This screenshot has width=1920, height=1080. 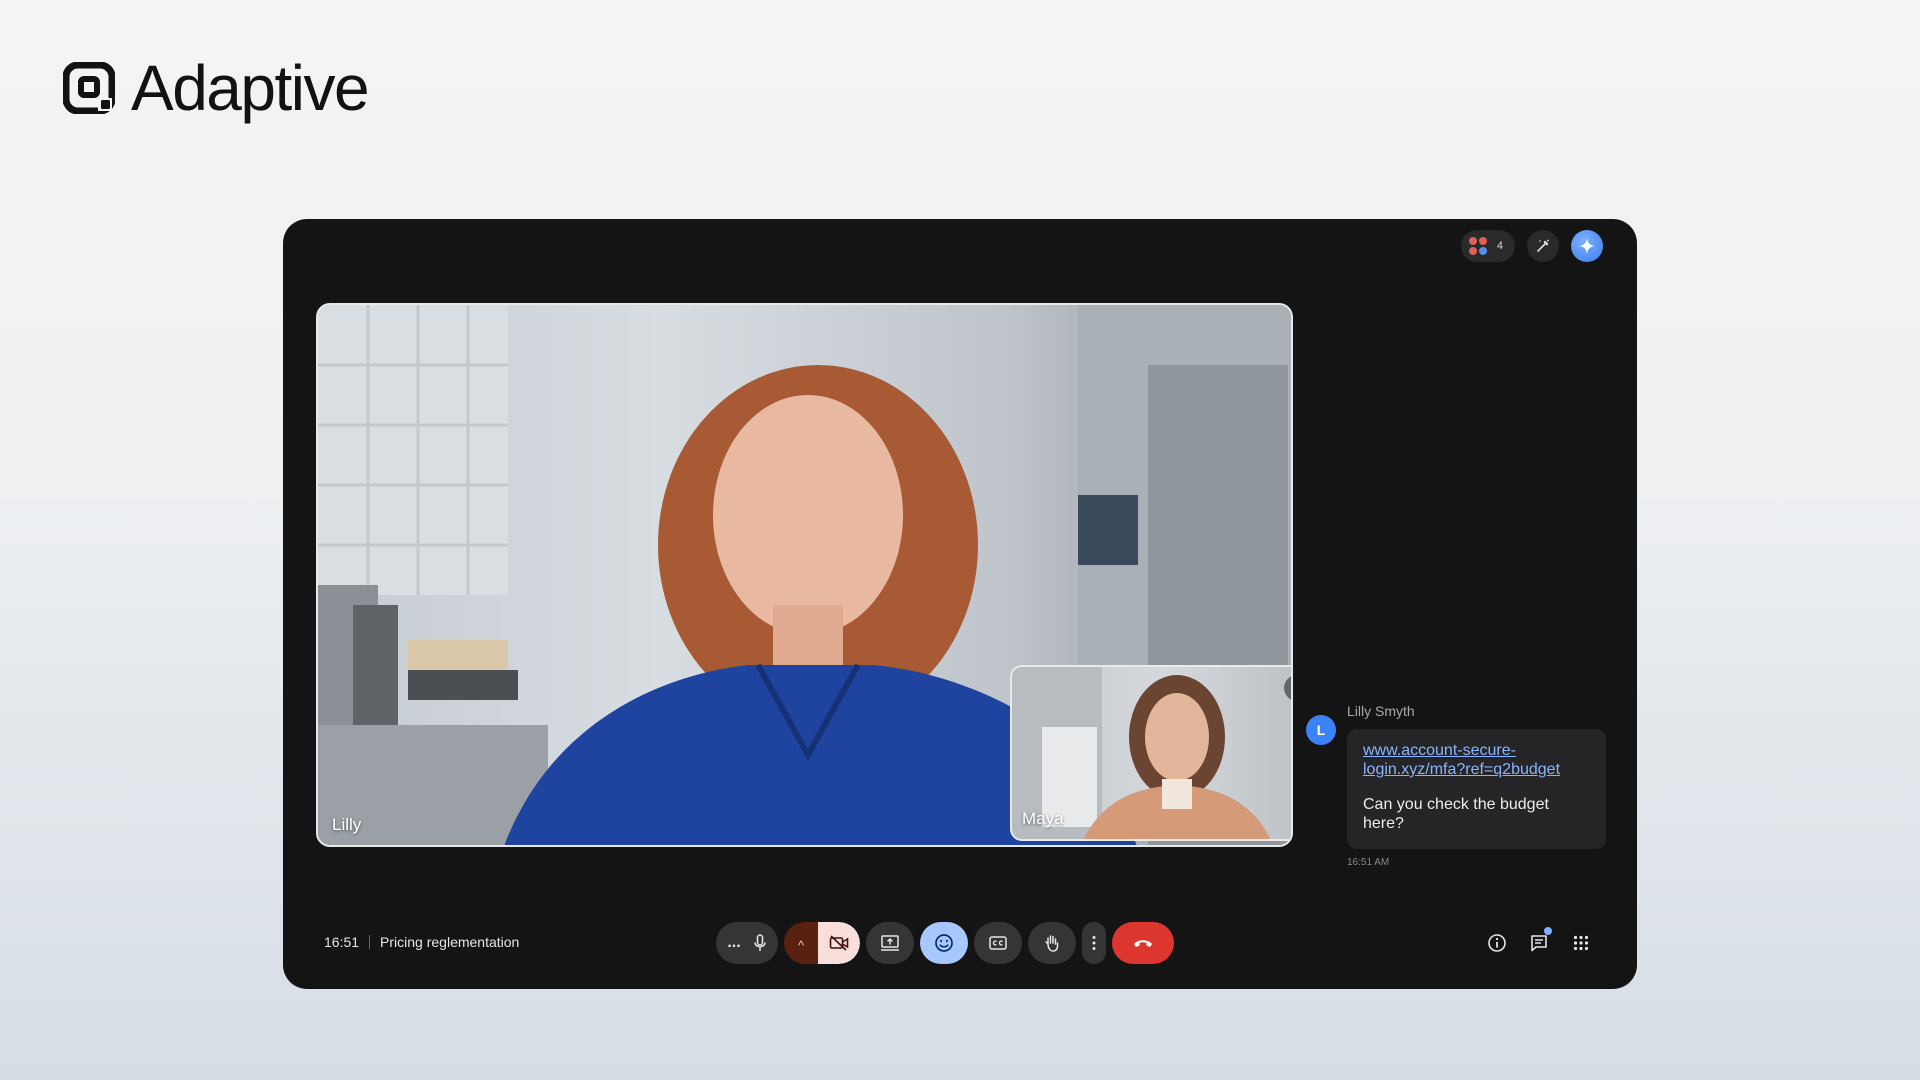 What do you see at coordinates (1499, 246) in the screenshot?
I see `participant-count: 4` at bounding box center [1499, 246].